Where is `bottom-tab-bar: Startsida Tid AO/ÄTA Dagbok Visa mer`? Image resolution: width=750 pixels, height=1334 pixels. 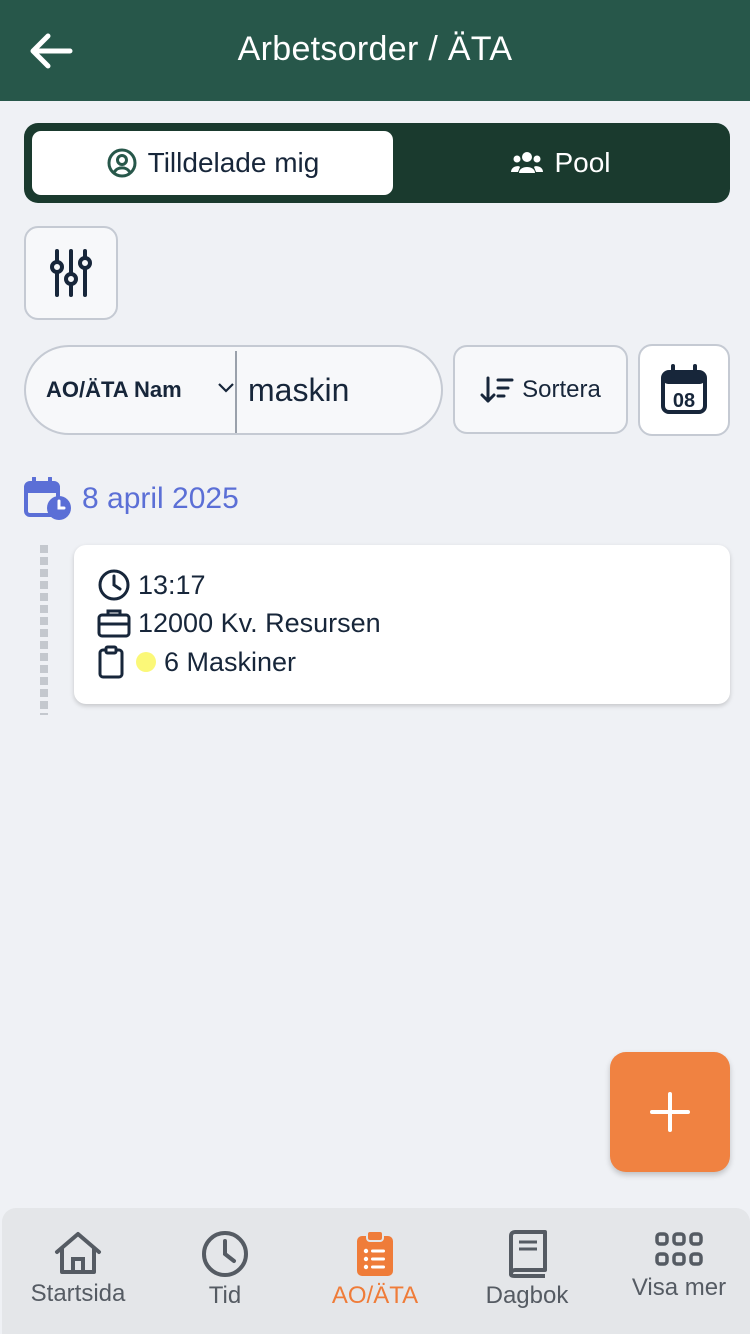
bottom-tab-bar: Startsida Tid AO/ÄTA Dagbok Visa mer is located at coordinates (376, 1271).